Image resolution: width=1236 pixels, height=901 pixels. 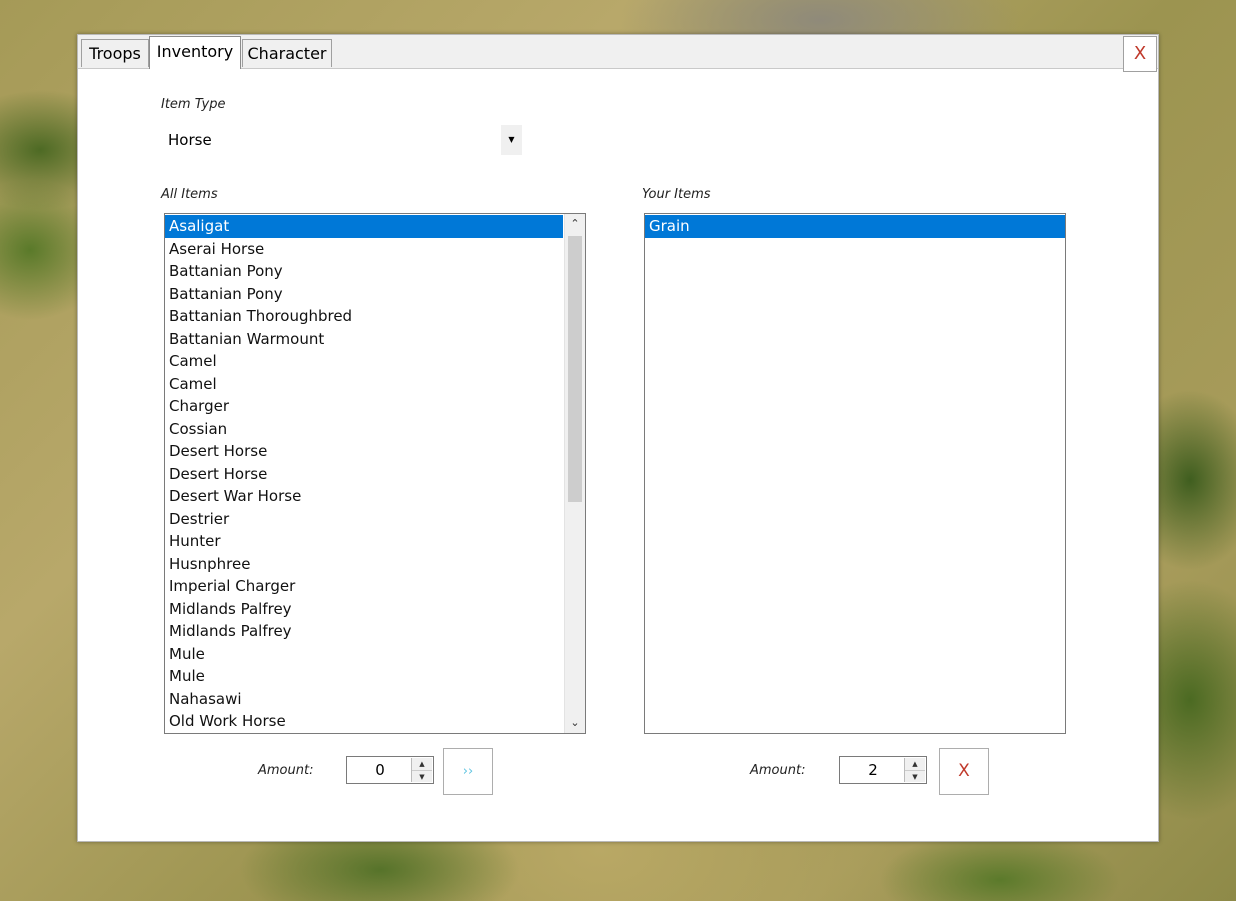 What do you see at coordinates (575, 723) in the screenshot?
I see `chevron-down-icon: ⌄` at bounding box center [575, 723].